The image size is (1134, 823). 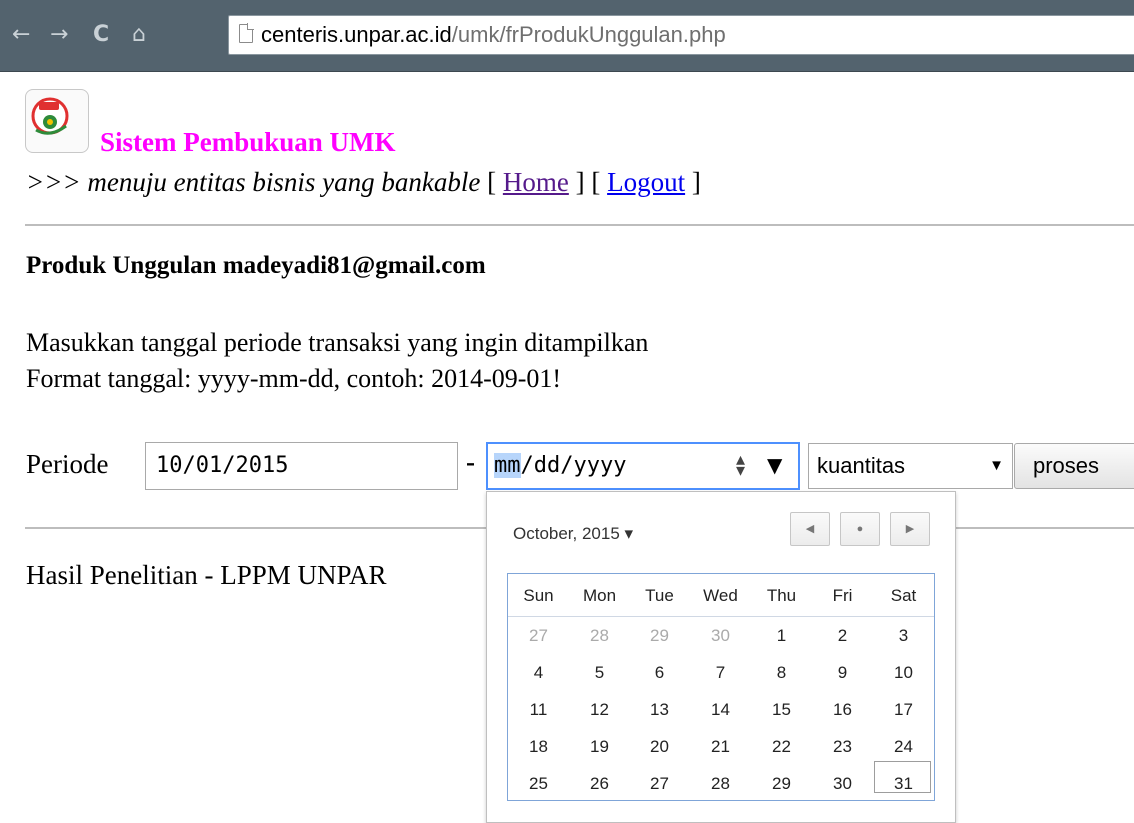 I want to click on calendar-day: 4, so click(x=538, y=673).